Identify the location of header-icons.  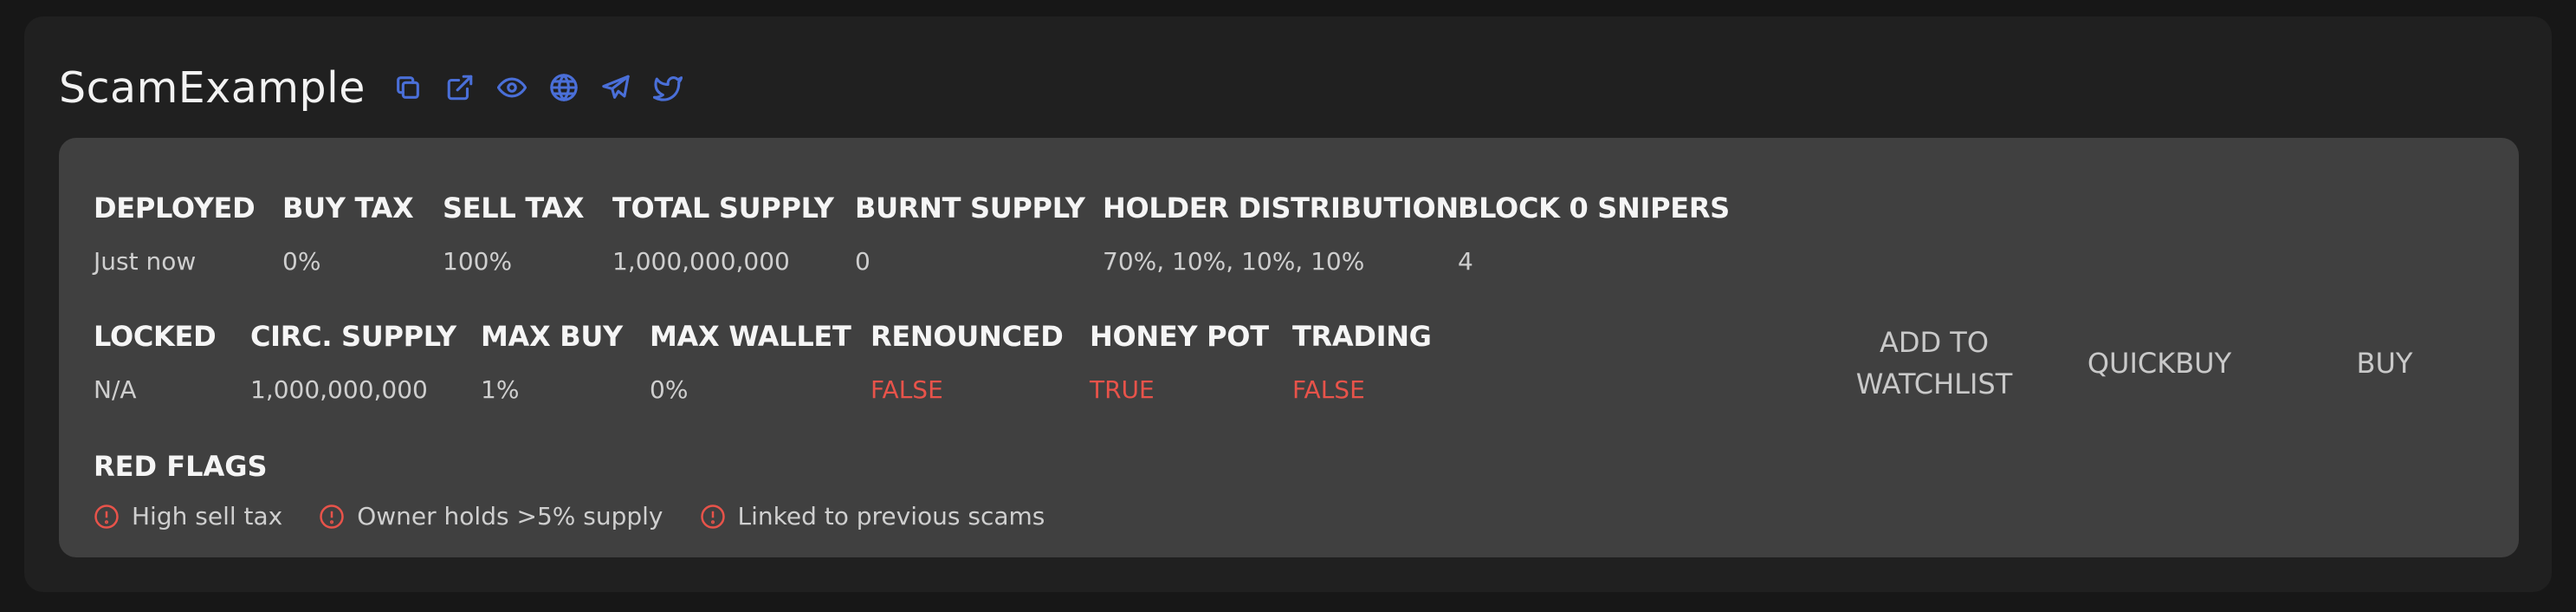
(538, 87).